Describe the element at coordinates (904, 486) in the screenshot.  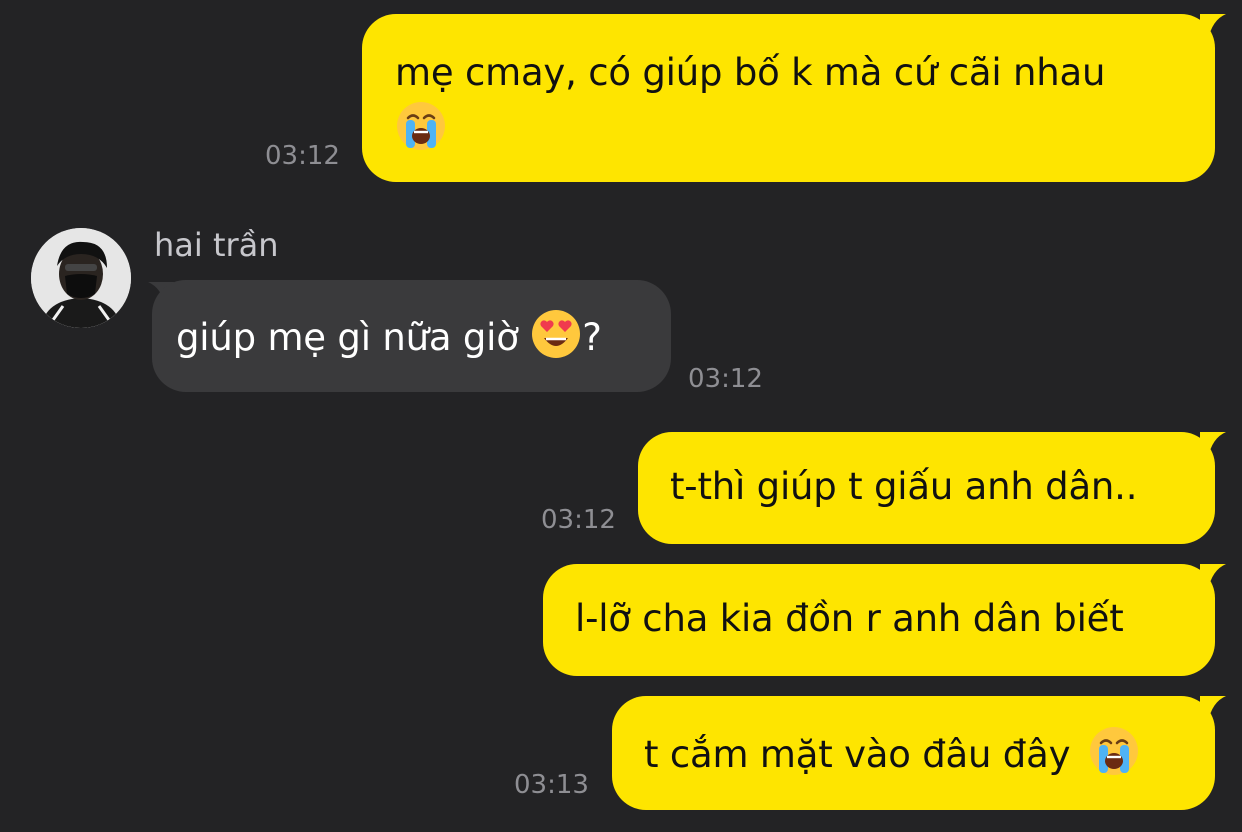
I see `message-text: t-thì giúp t giấu anh dân..` at that location.